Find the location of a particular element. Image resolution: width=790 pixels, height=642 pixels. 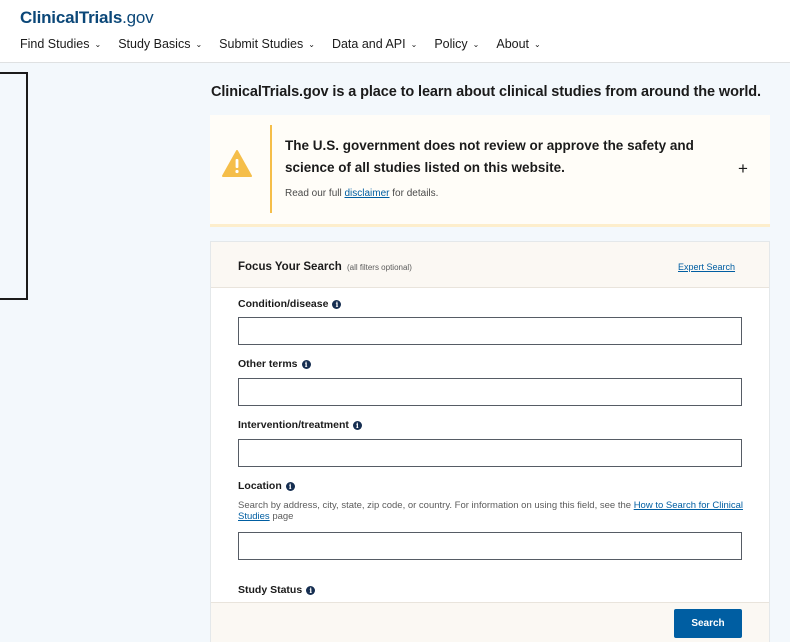

location-label: Location i is located at coordinates (266, 486).